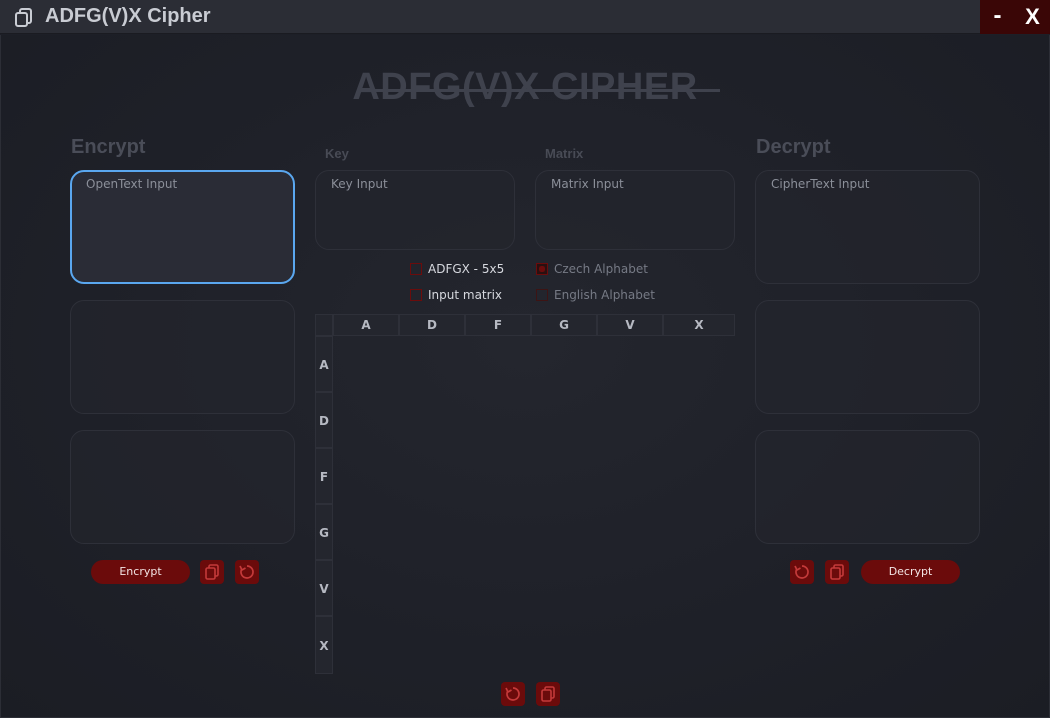 This screenshot has width=1050, height=718. Describe the element at coordinates (525, 17) in the screenshot. I see `title-bar: ADFG(V)X Cipher - X` at that location.